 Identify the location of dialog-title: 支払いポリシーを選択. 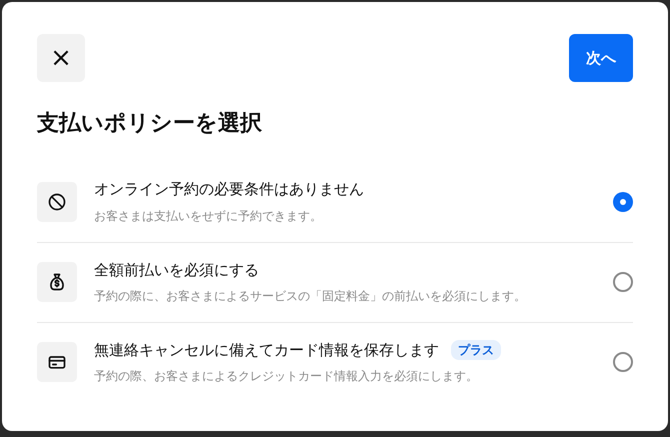
(150, 124).